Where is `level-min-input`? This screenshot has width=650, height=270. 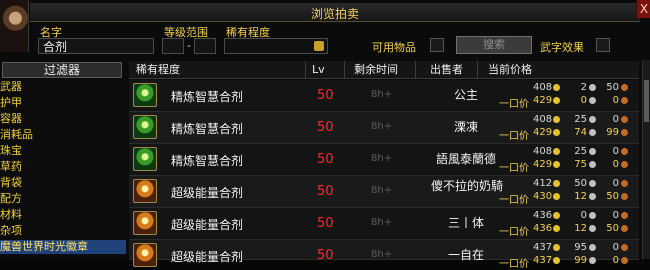
level-min-input is located at coordinates (173, 46).